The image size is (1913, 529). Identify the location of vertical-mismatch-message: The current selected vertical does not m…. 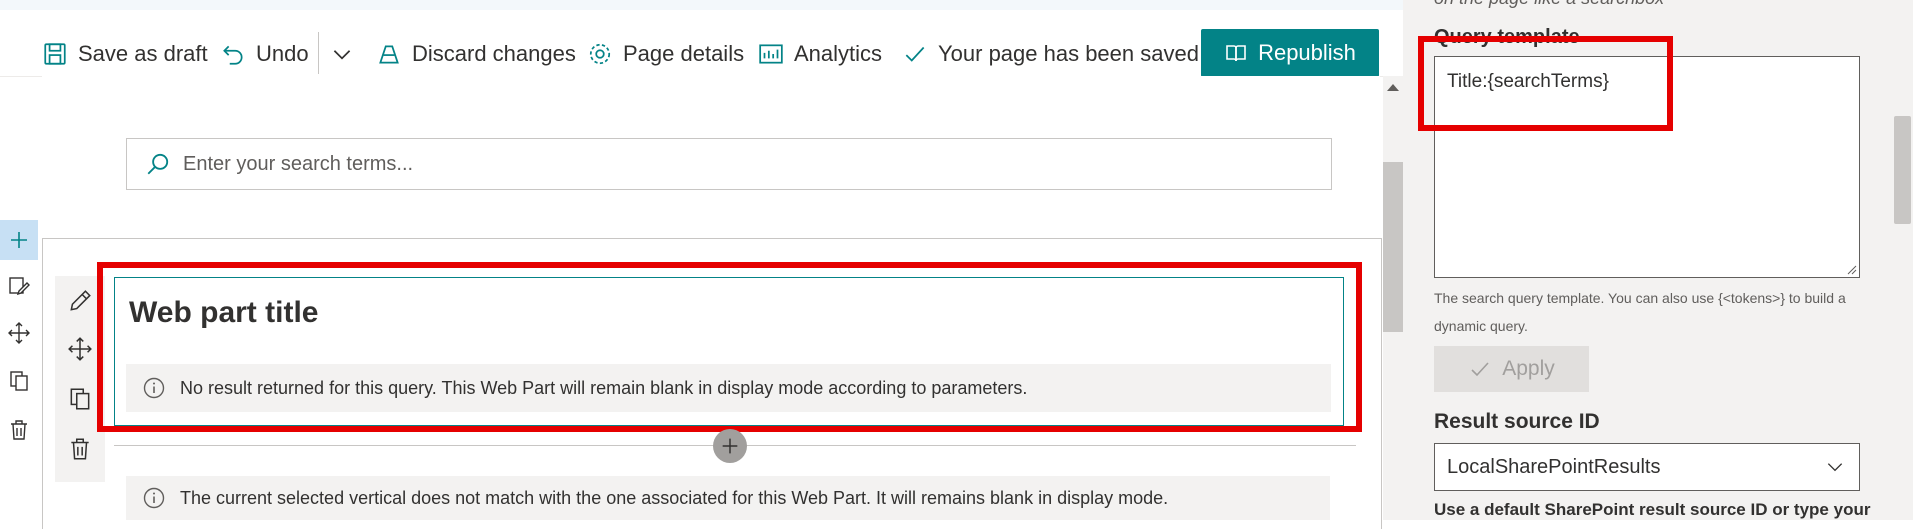
(674, 497).